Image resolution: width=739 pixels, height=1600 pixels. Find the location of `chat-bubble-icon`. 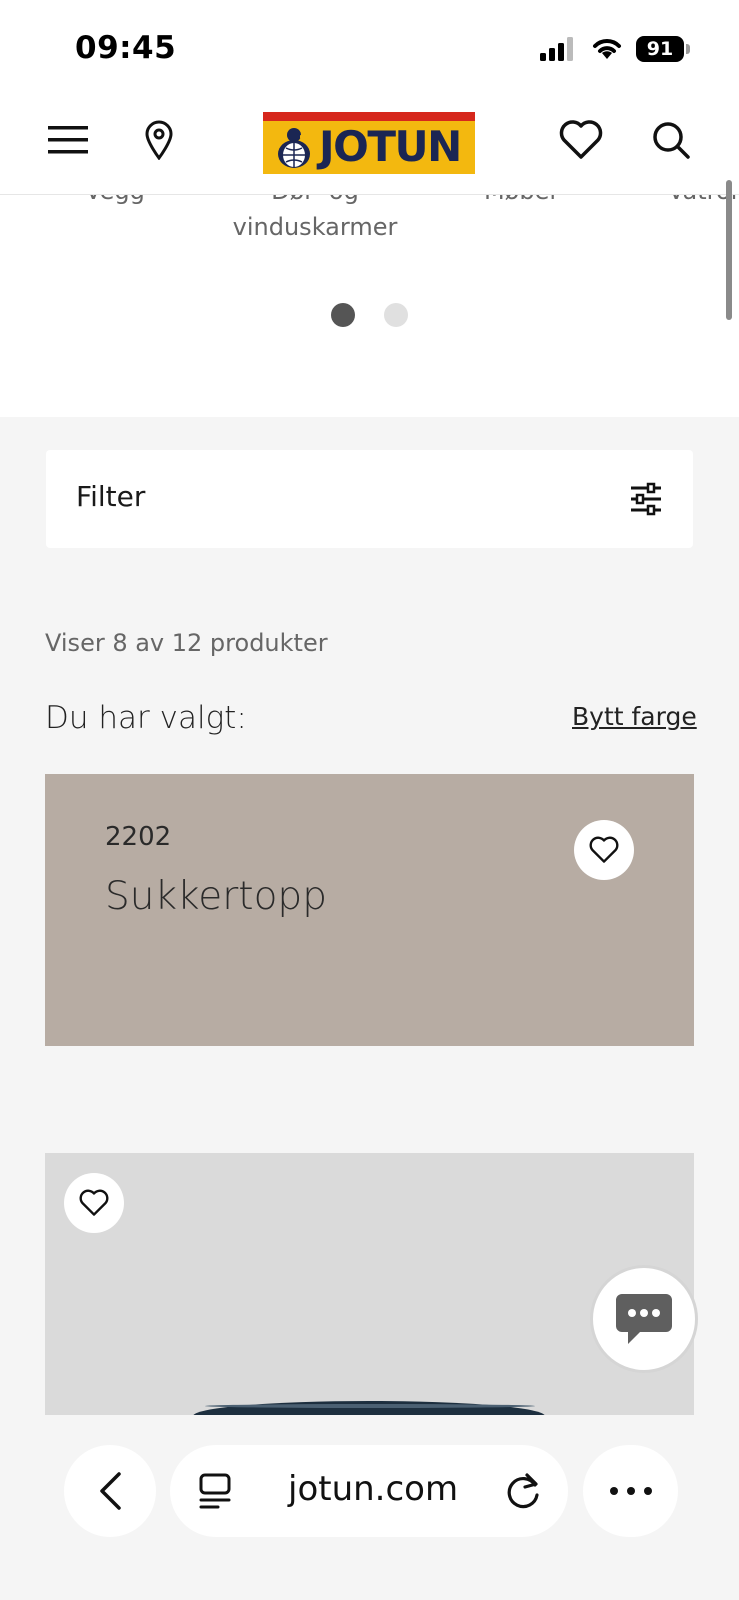

chat-bubble-icon is located at coordinates (644, 1319).